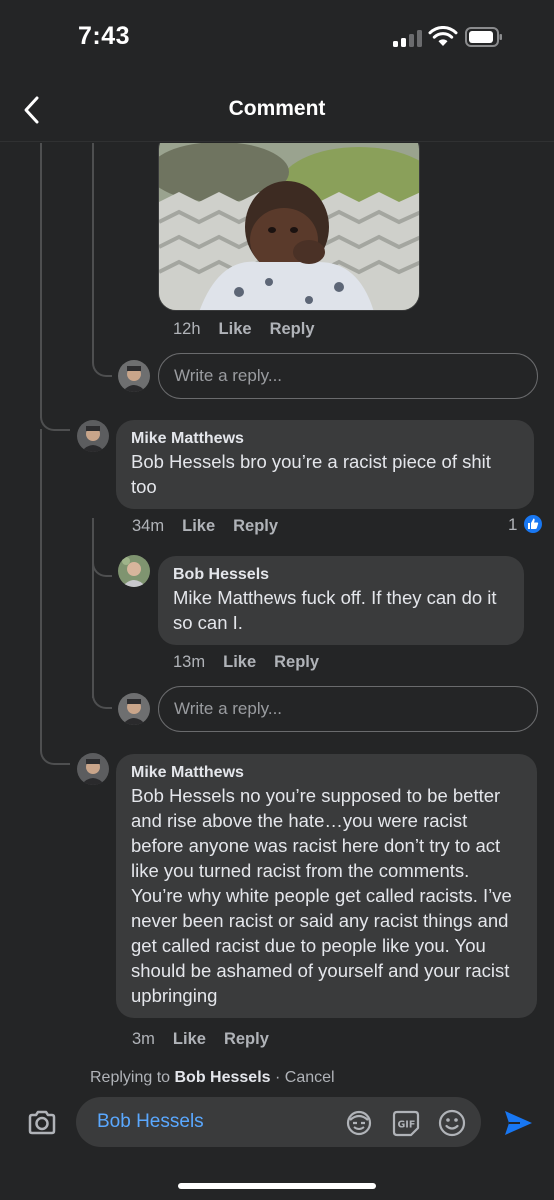  What do you see at coordinates (42, 1123) in the screenshot?
I see `camera-icon` at bounding box center [42, 1123].